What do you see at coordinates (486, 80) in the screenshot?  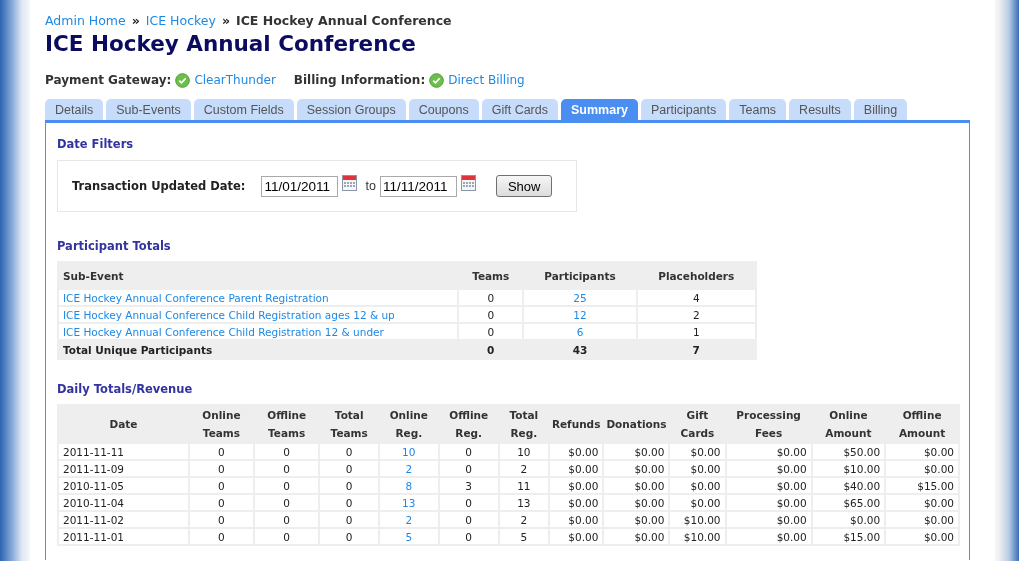 I see `status-link: Direct Billing` at bounding box center [486, 80].